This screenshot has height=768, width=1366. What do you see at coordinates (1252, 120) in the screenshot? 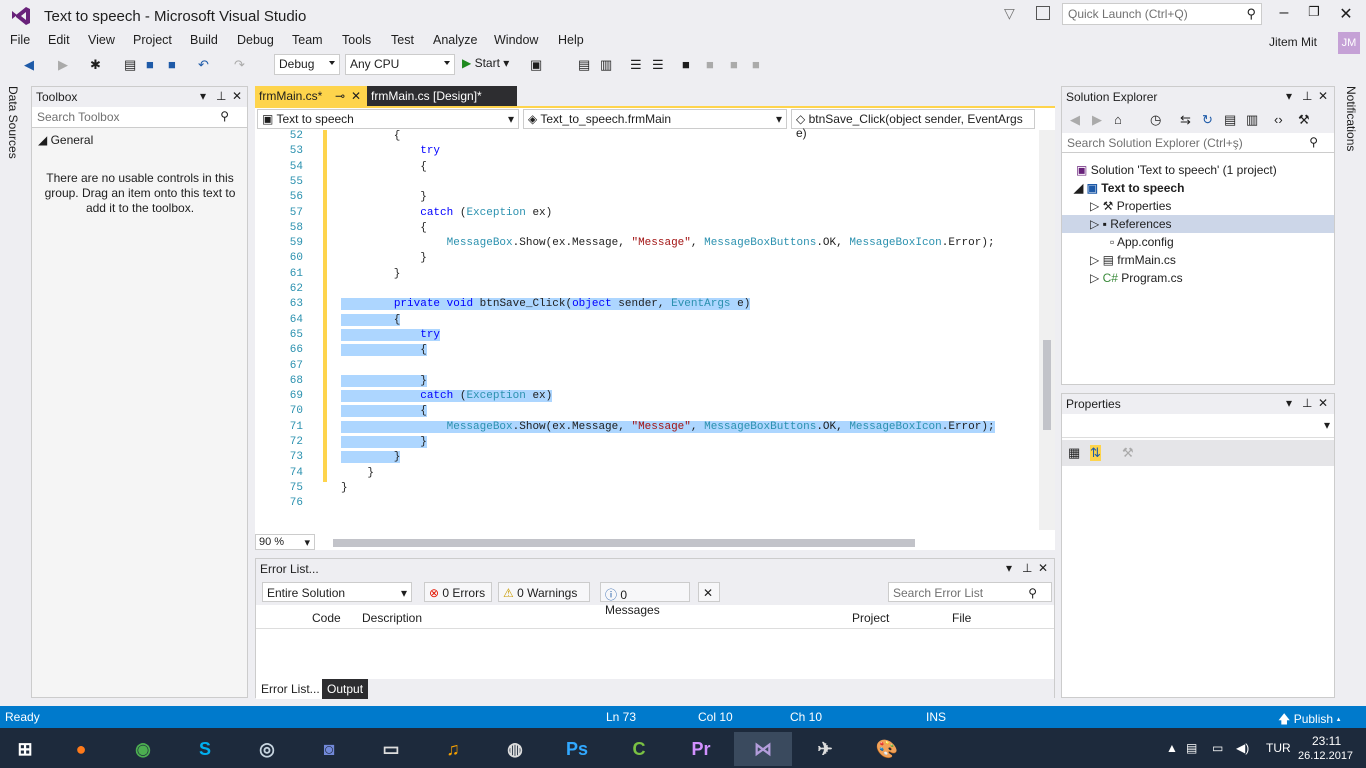
I see `show-all-files-icon: ▥` at bounding box center [1252, 120].